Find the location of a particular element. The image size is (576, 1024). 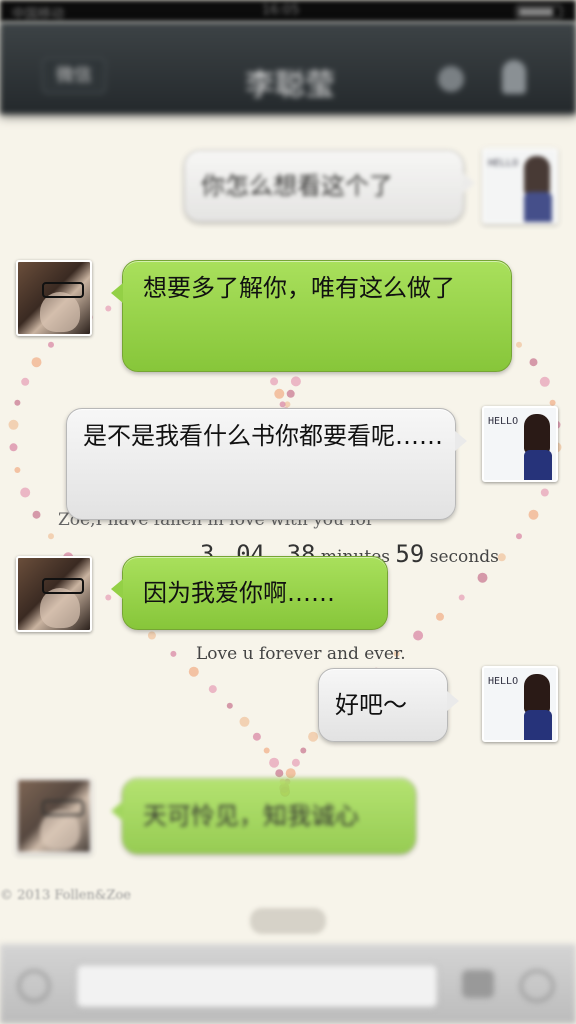

message-bubble: 好吧～ is located at coordinates (388, 705).